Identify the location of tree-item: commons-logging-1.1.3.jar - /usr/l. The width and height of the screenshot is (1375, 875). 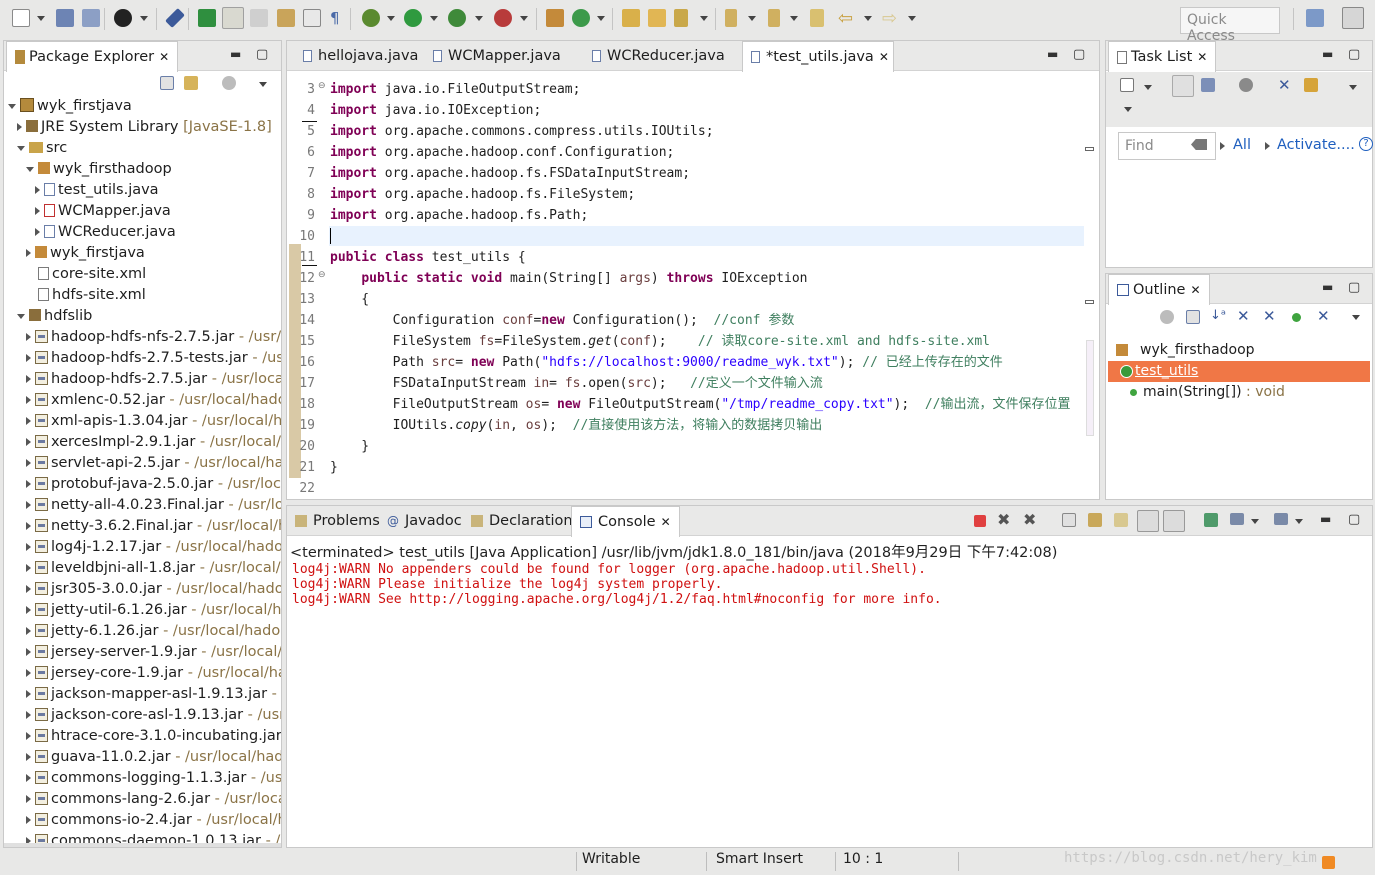
(142, 778).